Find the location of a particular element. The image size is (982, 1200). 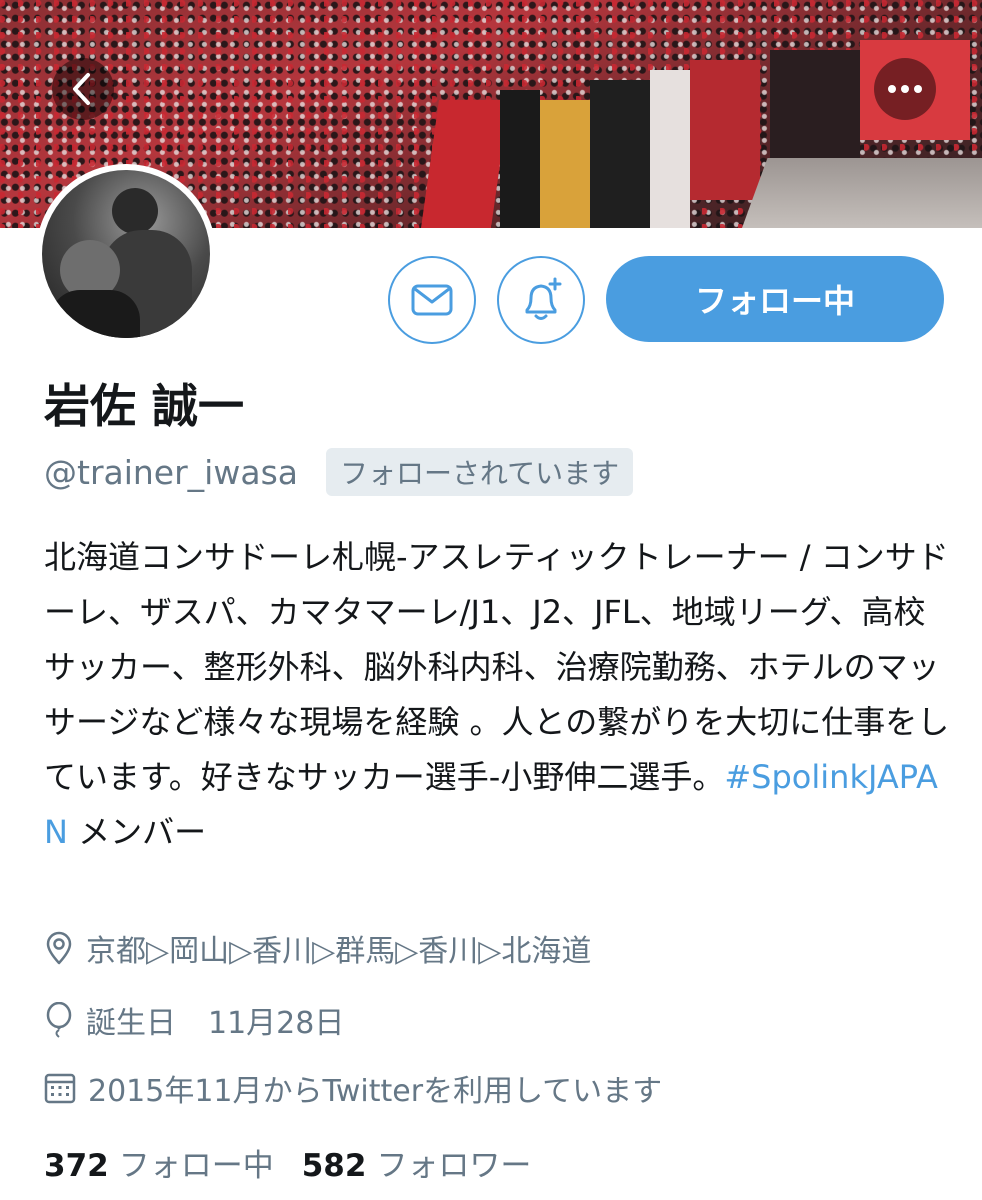

chevron-left-icon is located at coordinates (81, 89).